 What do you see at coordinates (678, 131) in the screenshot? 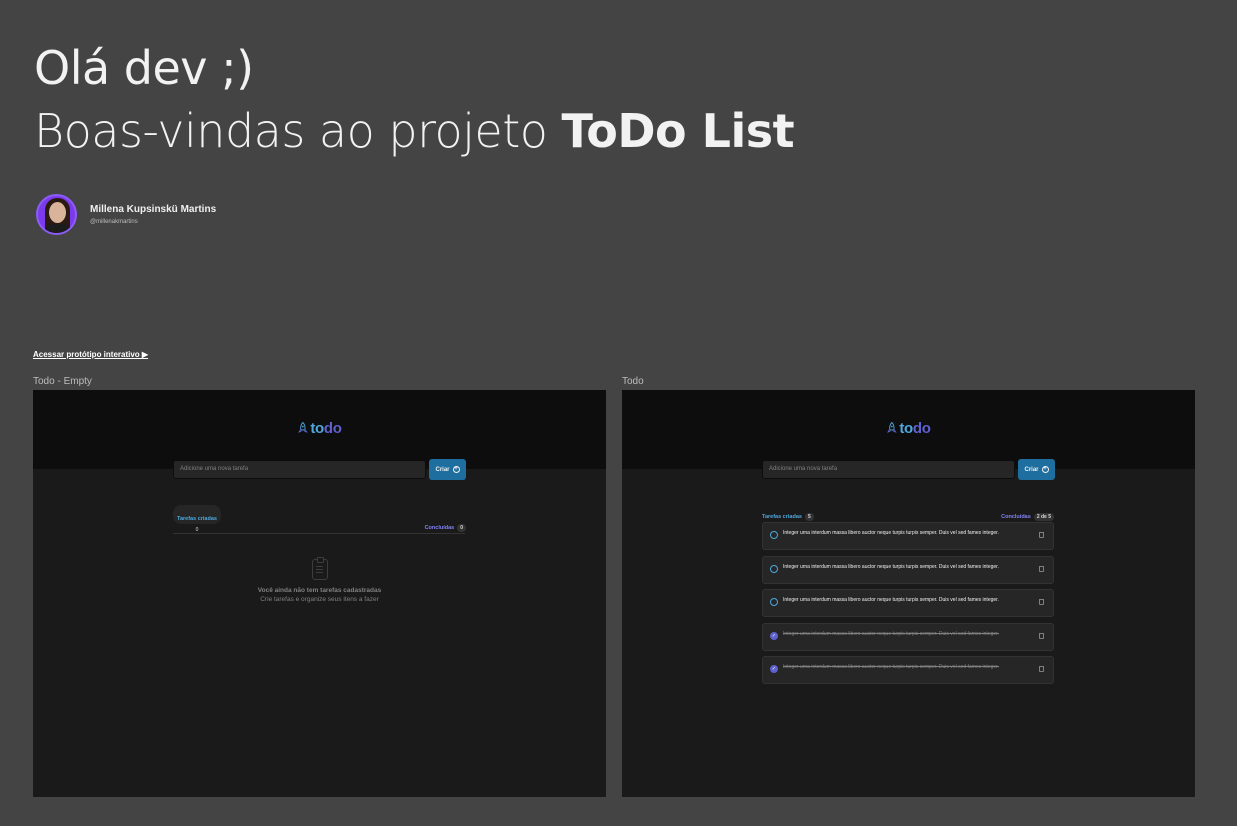
I see `project-name: ToDo List` at bounding box center [678, 131].